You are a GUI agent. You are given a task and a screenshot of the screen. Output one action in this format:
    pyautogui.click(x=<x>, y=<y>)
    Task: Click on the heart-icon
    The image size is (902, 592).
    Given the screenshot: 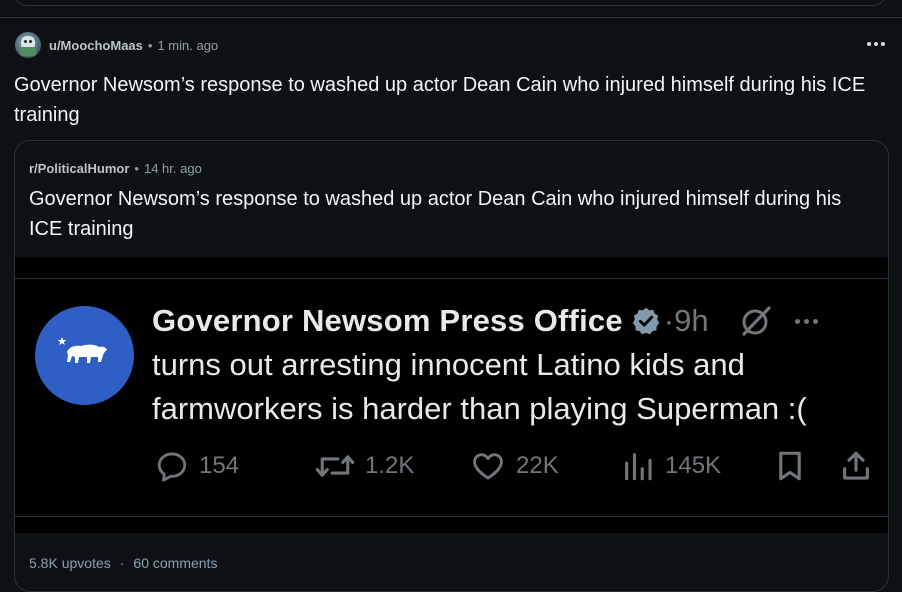 What is the action you would take?
    pyautogui.click(x=488, y=466)
    